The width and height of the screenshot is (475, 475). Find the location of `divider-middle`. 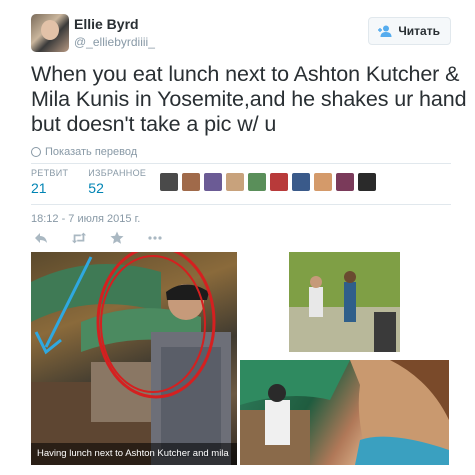

divider-middle is located at coordinates (241, 204).